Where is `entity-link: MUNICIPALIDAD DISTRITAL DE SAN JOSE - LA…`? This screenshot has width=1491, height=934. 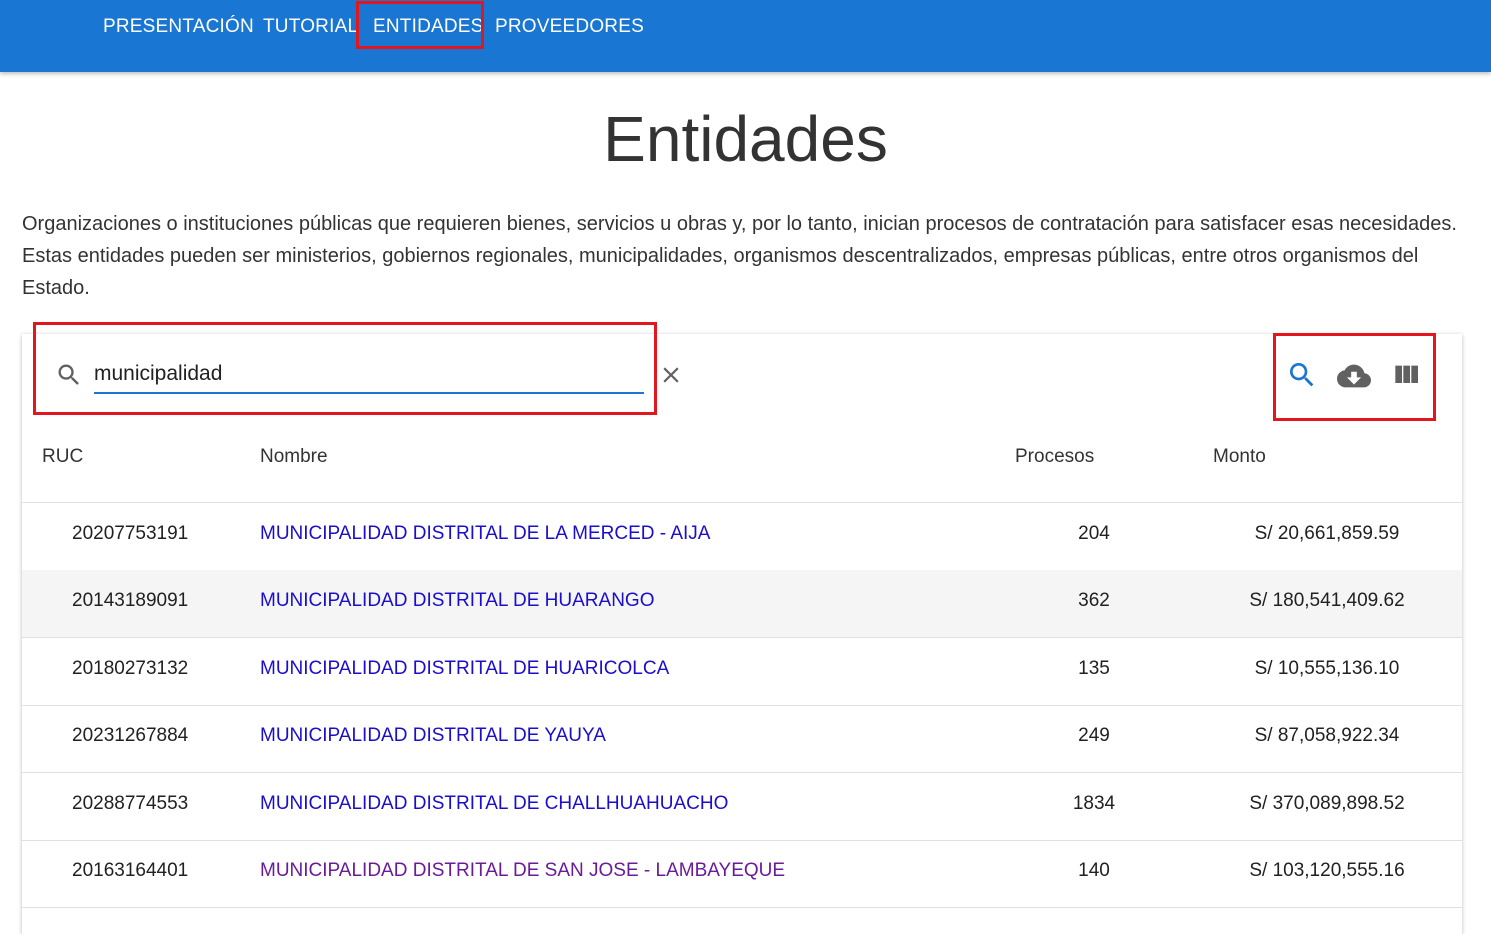 entity-link: MUNICIPALIDAD DISTRITAL DE SAN JOSE - LA… is located at coordinates (522, 871).